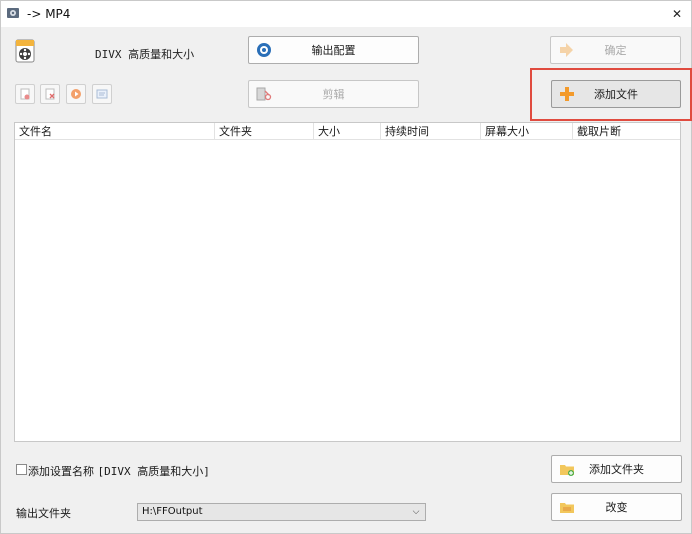  I want to click on save-setting-label-prefix: 添加设置名称, so click(61, 471).